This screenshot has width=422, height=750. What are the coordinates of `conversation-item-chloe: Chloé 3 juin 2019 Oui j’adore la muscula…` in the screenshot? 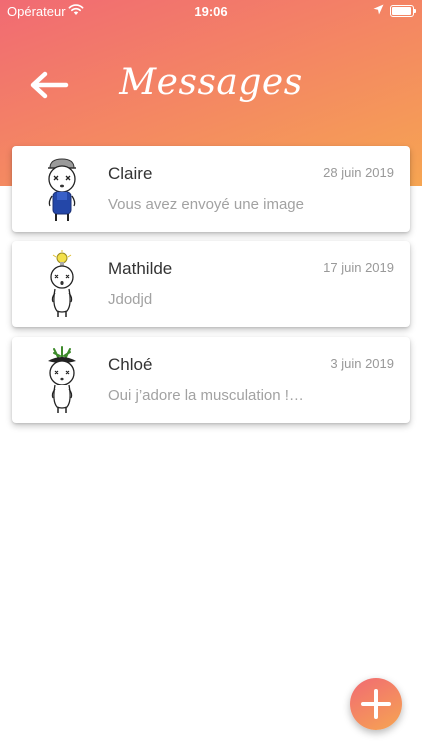 It's located at (211, 380).